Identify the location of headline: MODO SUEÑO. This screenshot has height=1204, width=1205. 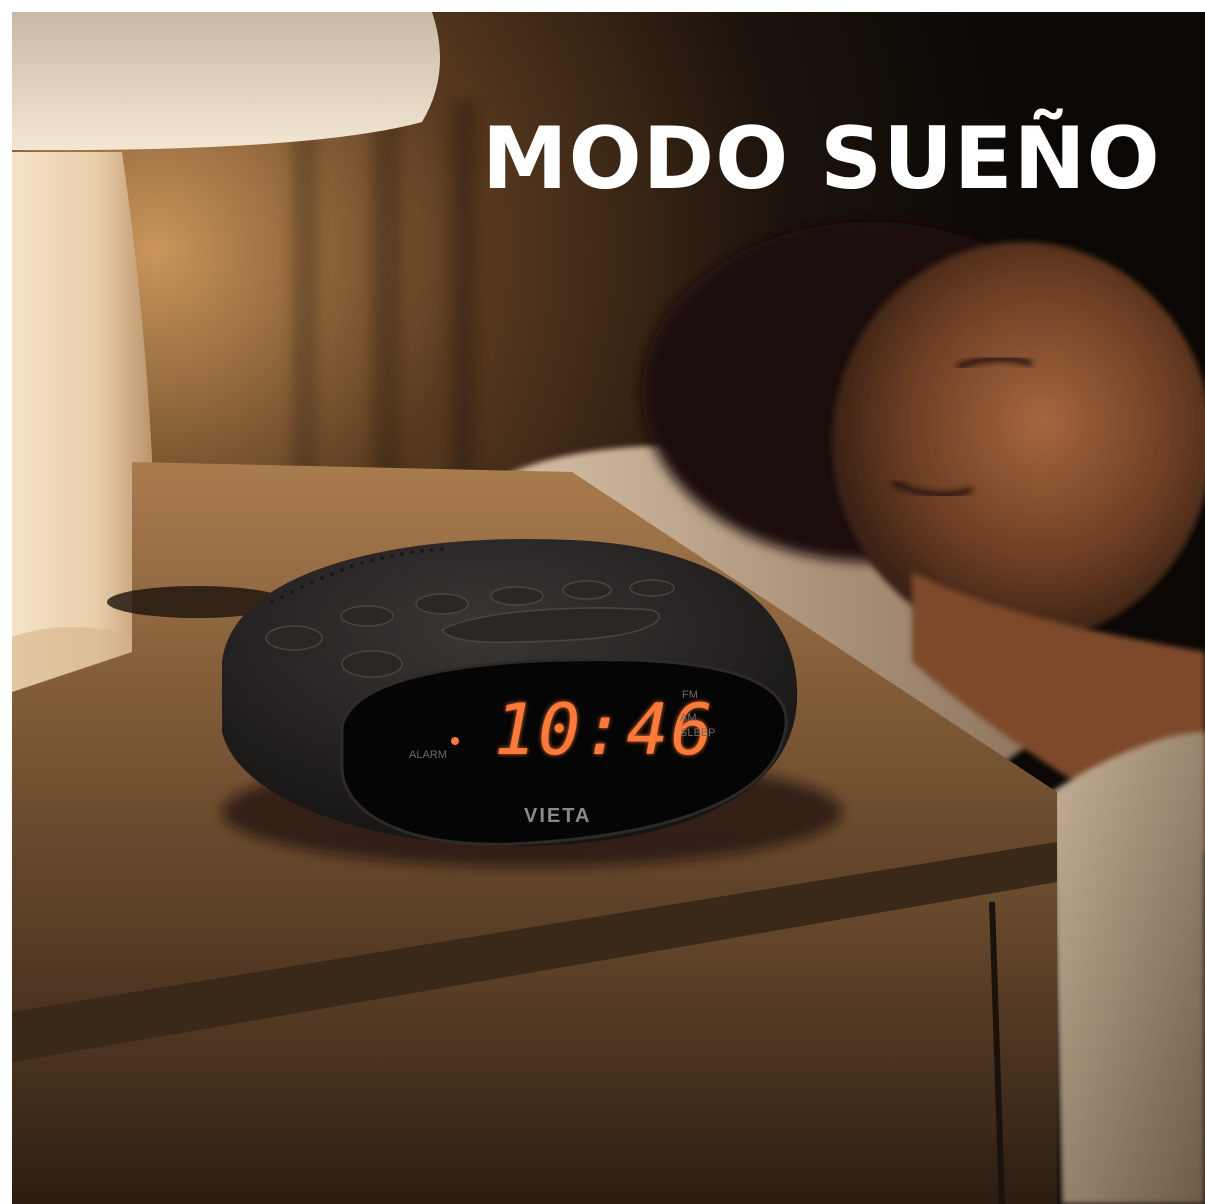
(821, 159).